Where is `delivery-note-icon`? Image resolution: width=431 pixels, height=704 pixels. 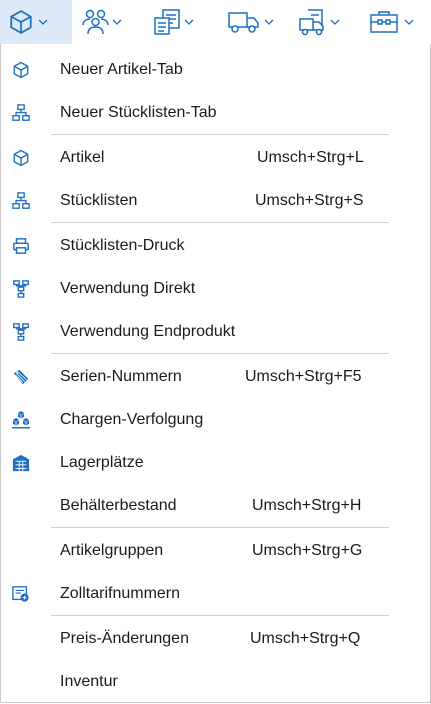
delivery-note-icon is located at coordinates (313, 22).